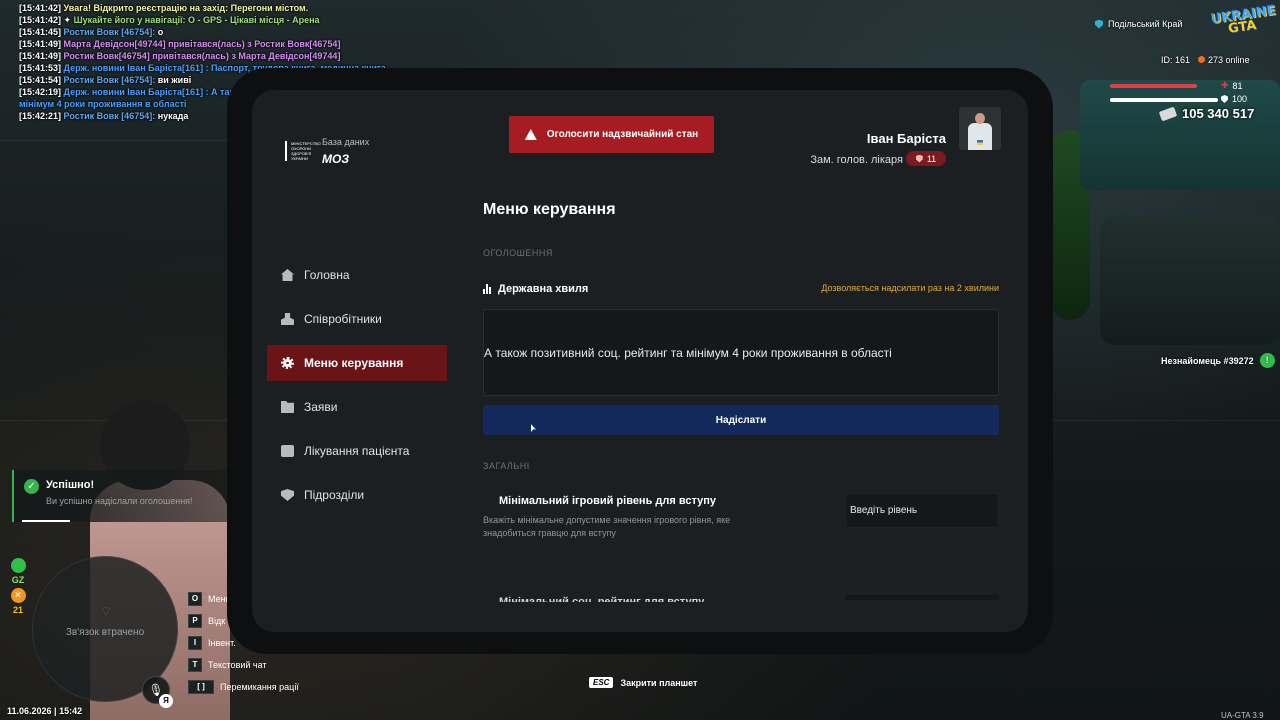 This screenshot has width=1280, height=720. I want to click on chat-timestamp: [15:41:53], so click(40, 68).